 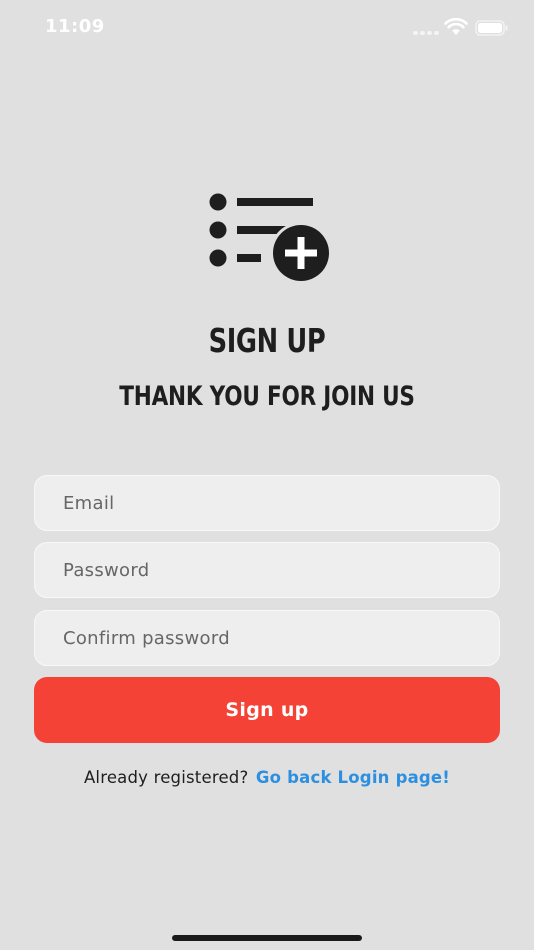 I want to click on status-time: 11:09, so click(x=75, y=26).